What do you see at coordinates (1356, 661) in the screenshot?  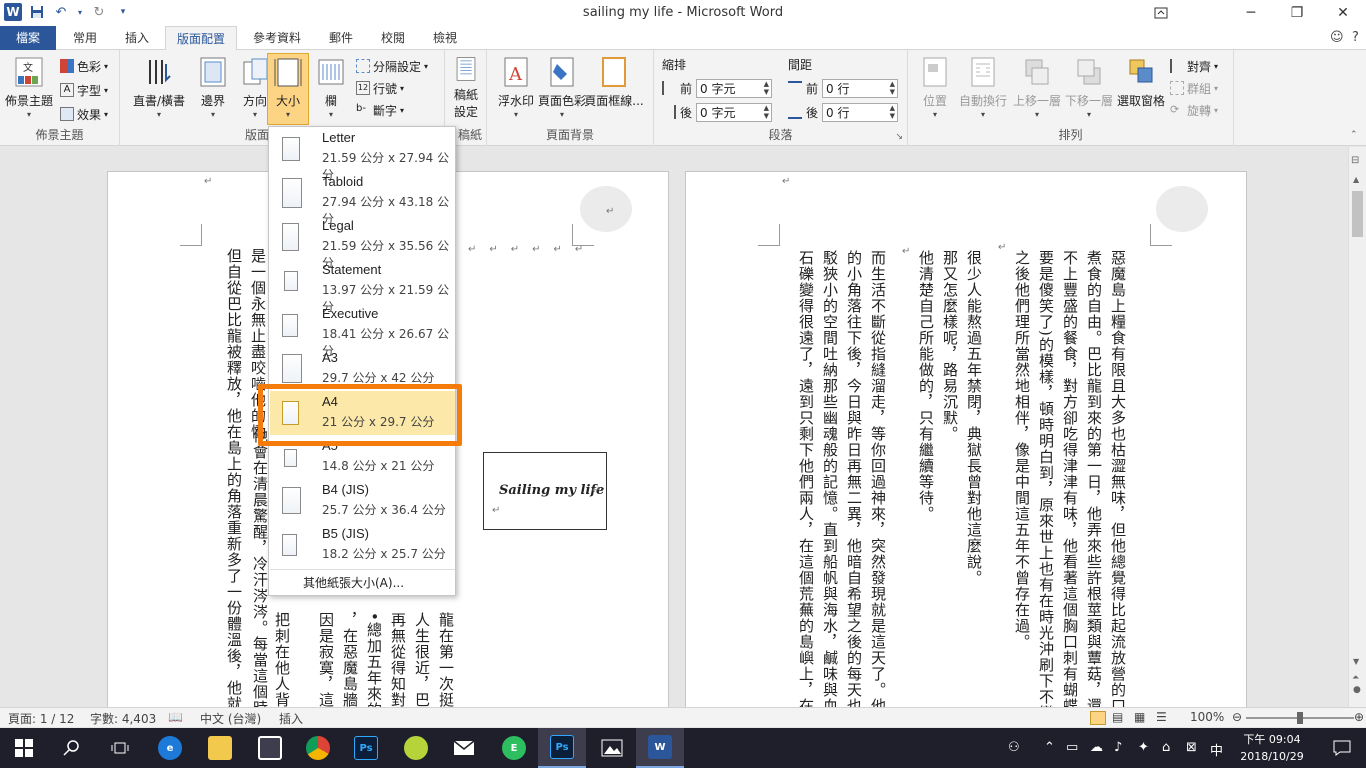 I see `scroll-down-icon: ▼` at bounding box center [1356, 661].